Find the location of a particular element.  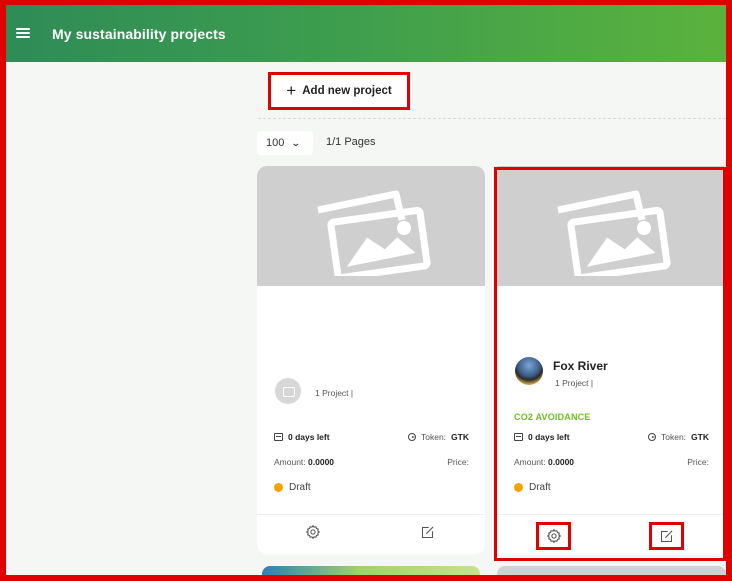

add-new-project-button: + Add new project is located at coordinates (339, 91).